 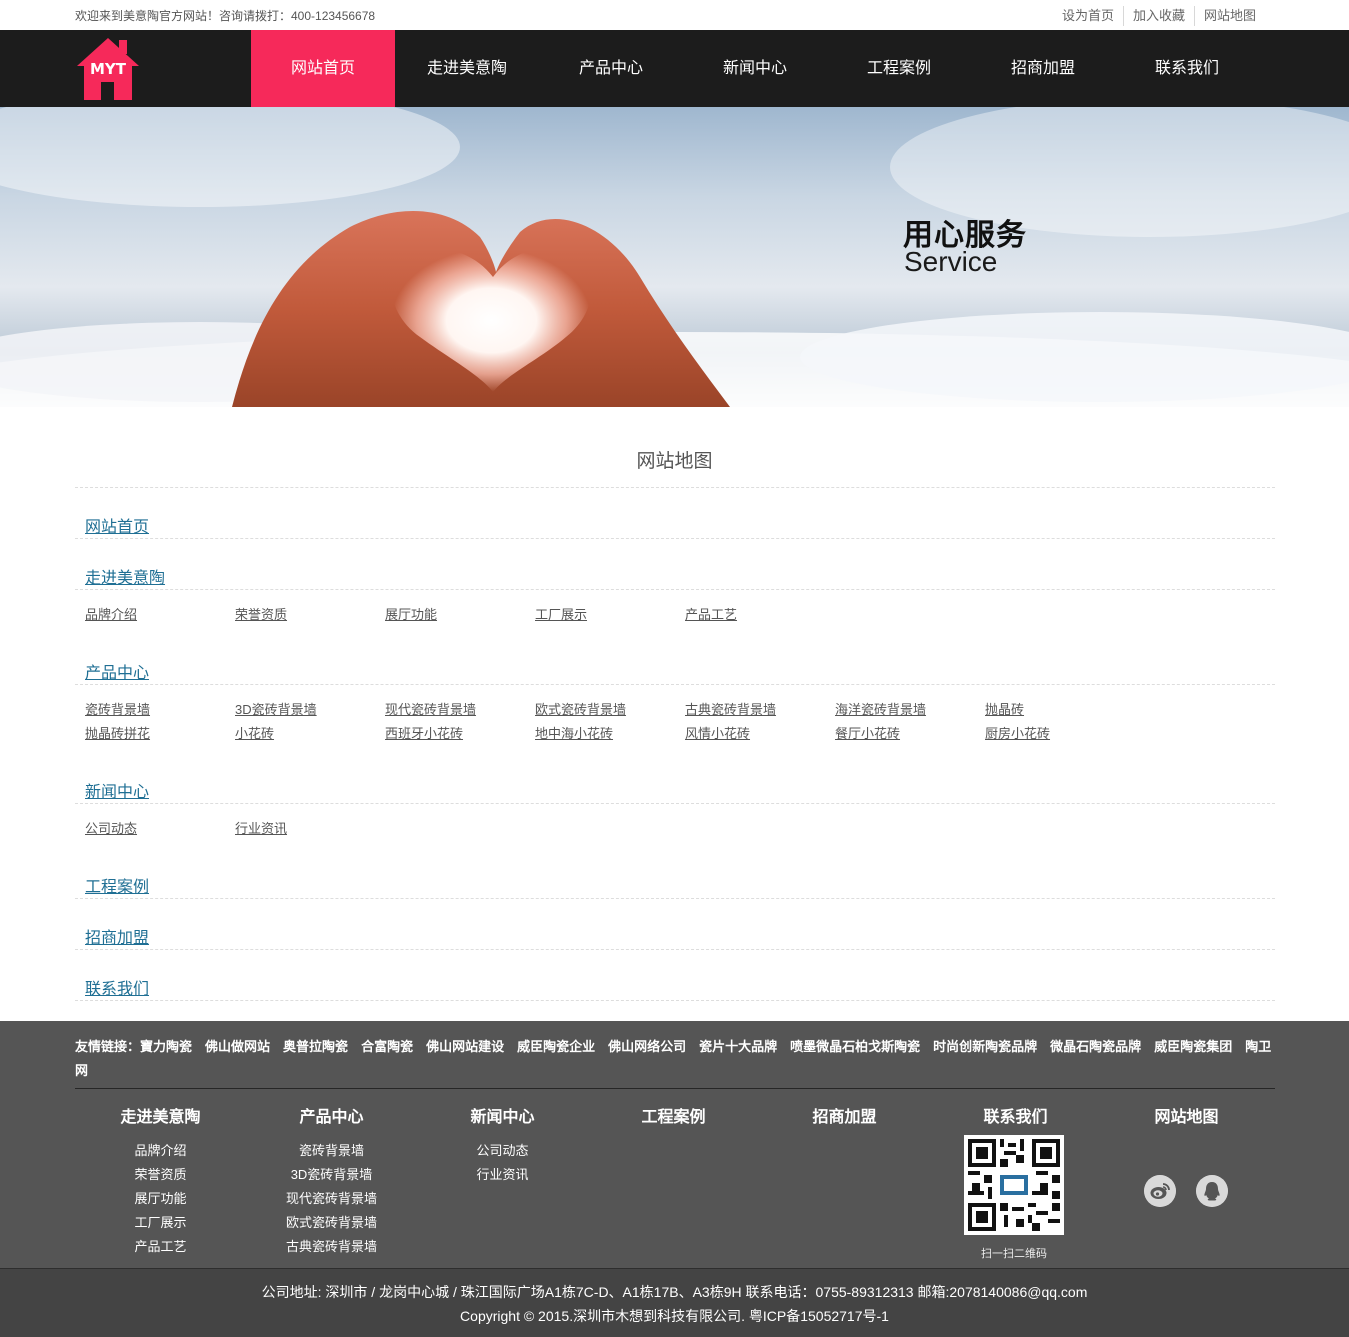 I want to click on sitemap-link-factory: 工厂展示, so click(x=561, y=613).